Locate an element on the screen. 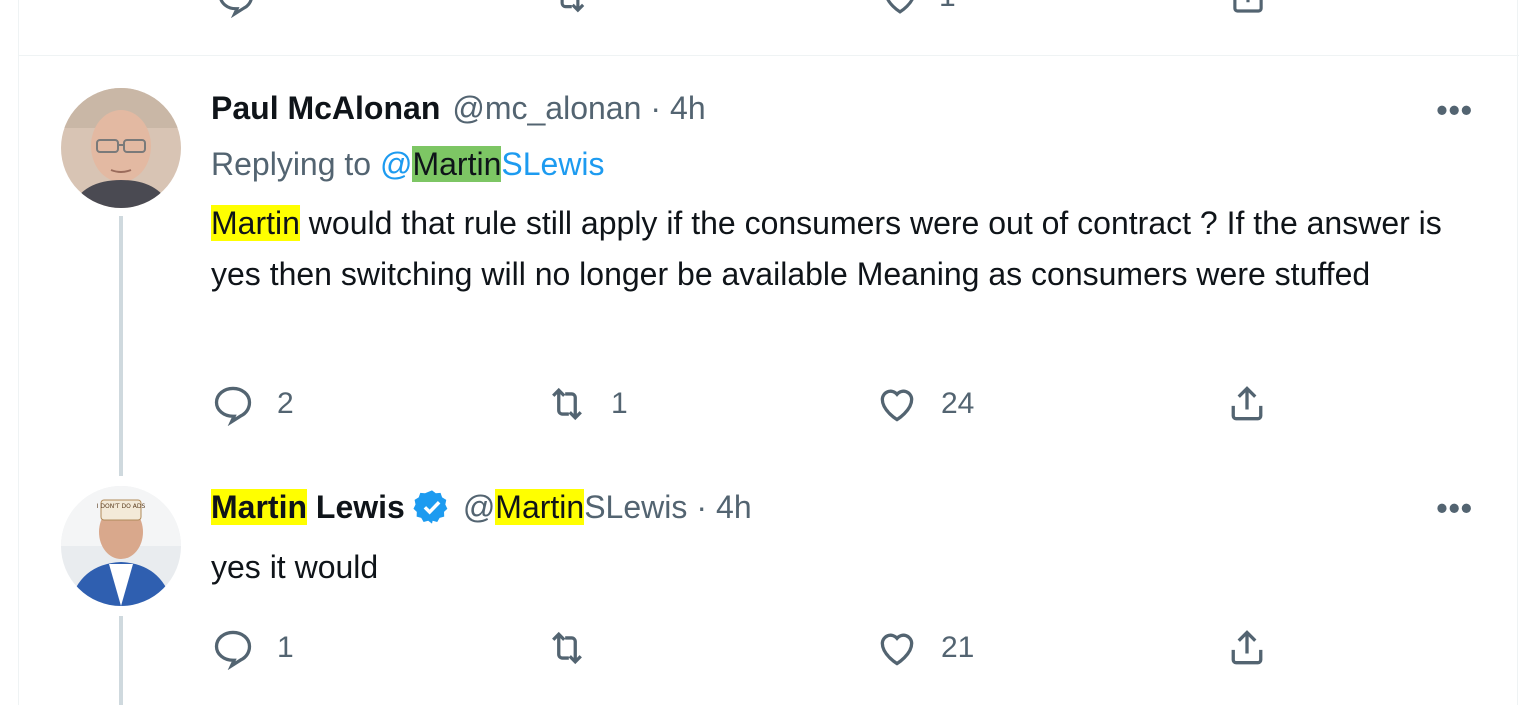 This screenshot has width=1532, height=705. like-button: 21 is located at coordinates (924, 648).